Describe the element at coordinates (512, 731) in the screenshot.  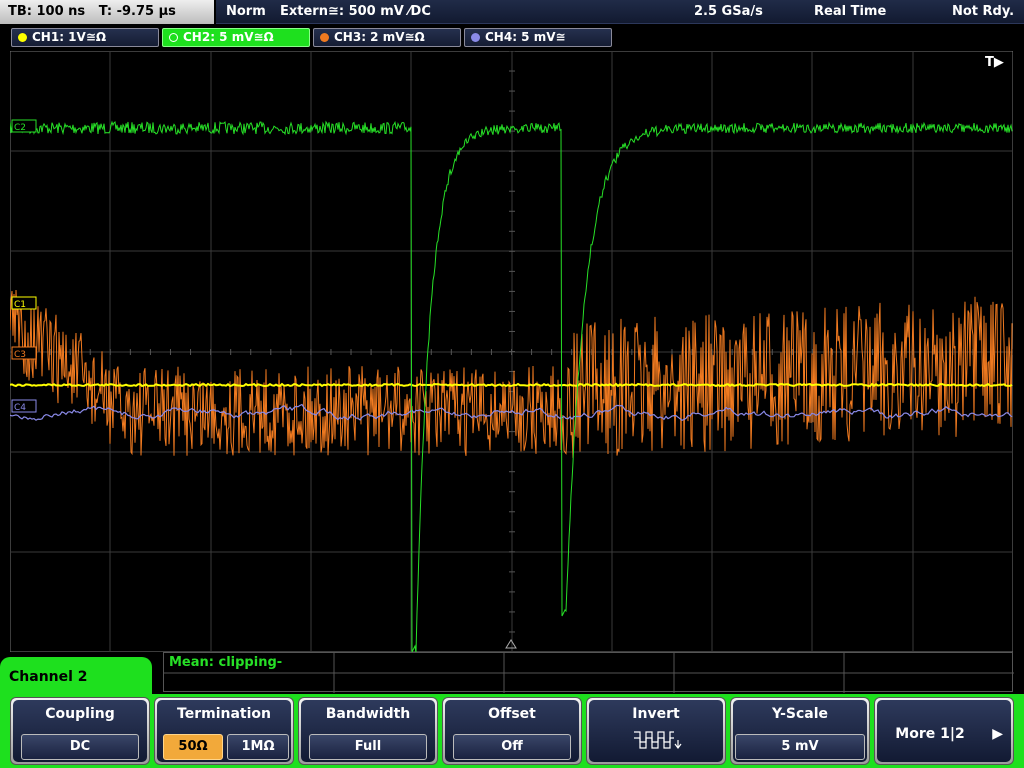
I see `offset-softkey: Offset Off` at that location.